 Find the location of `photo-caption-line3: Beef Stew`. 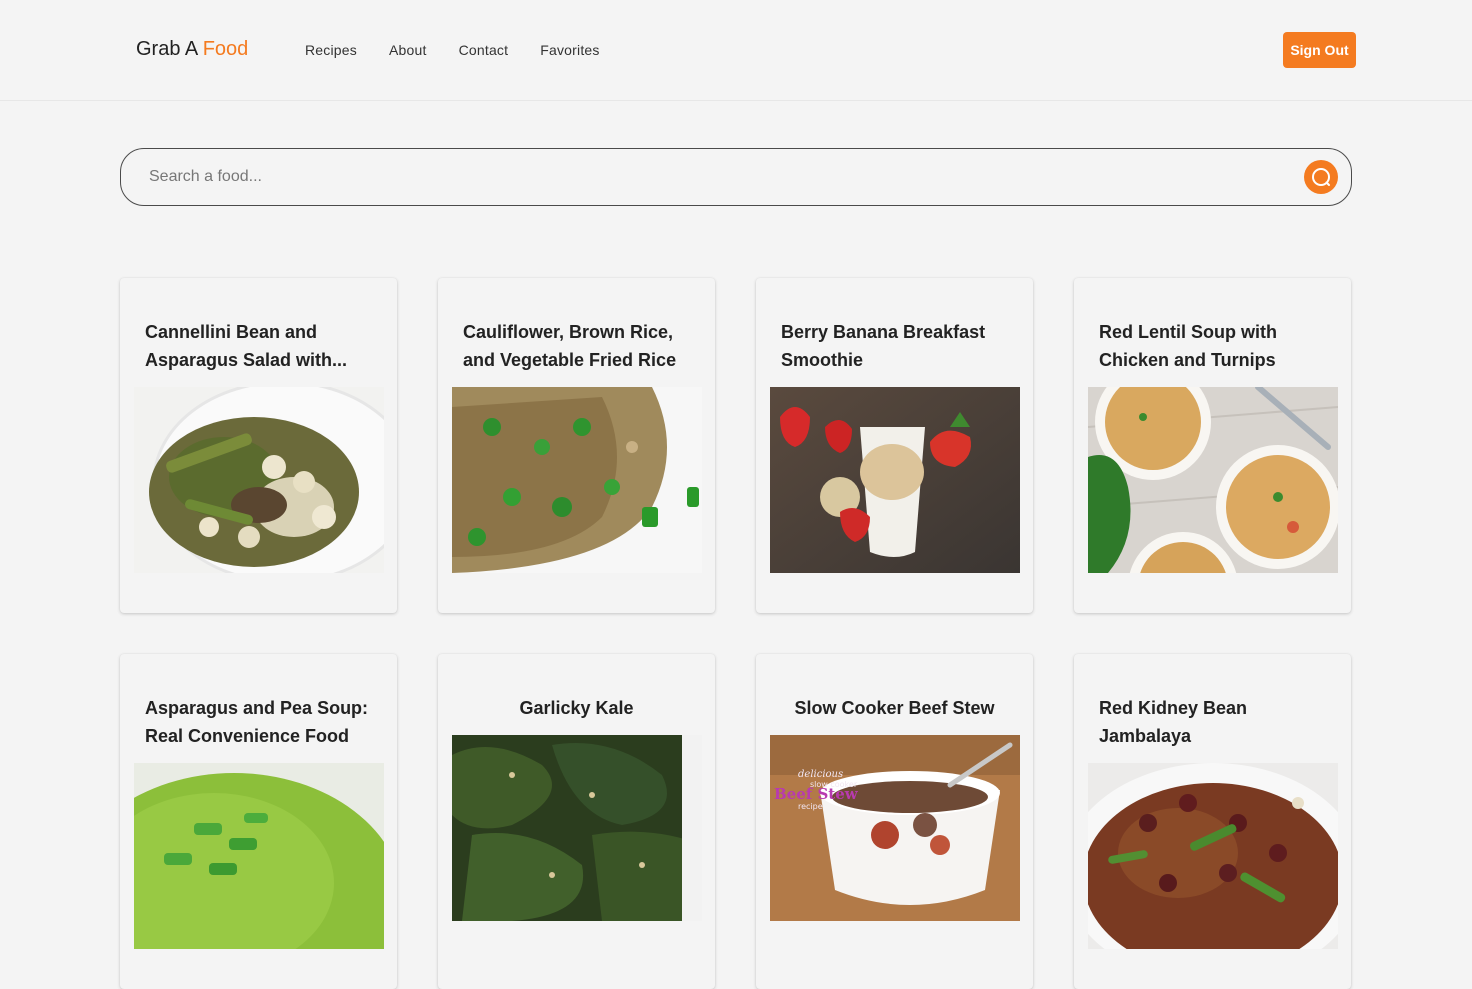

photo-caption-line3: Beef Stew is located at coordinates (816, 794).